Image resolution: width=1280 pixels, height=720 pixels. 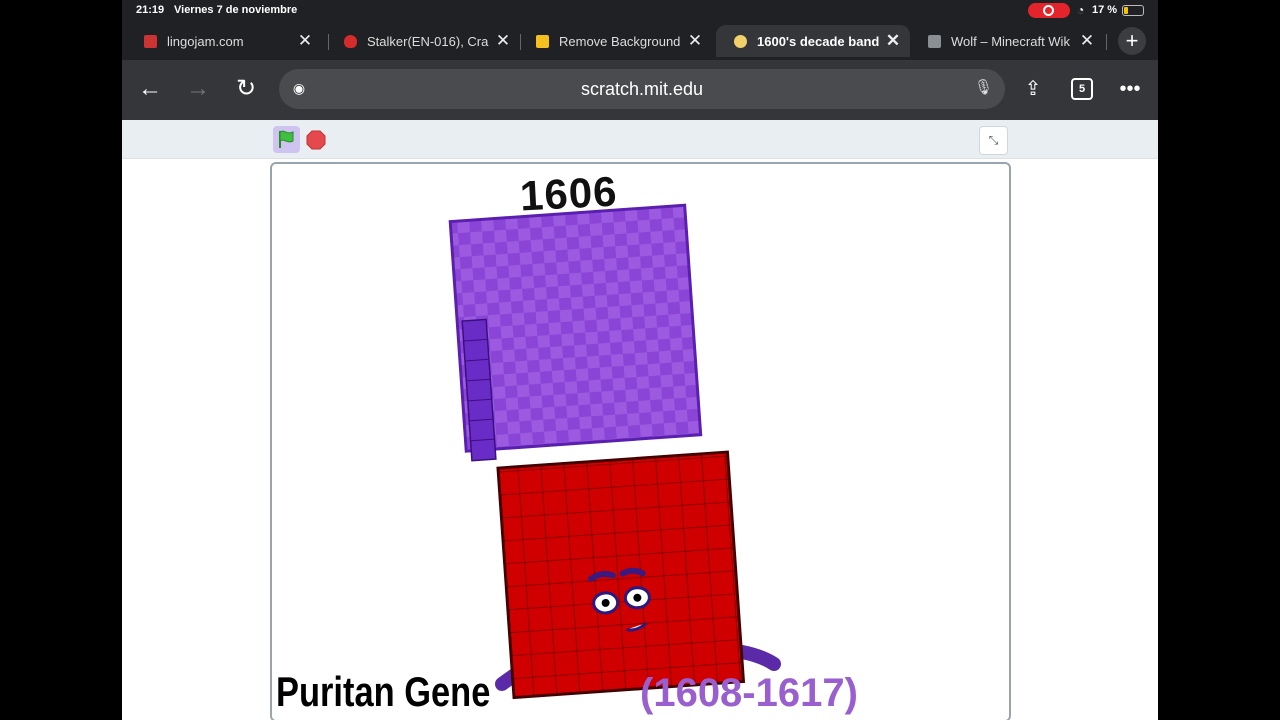 What do you see at coordinates (818, 41) in the screenshot?
I see `tab-title: 1600's decade band` at bounding box center [818, 41].